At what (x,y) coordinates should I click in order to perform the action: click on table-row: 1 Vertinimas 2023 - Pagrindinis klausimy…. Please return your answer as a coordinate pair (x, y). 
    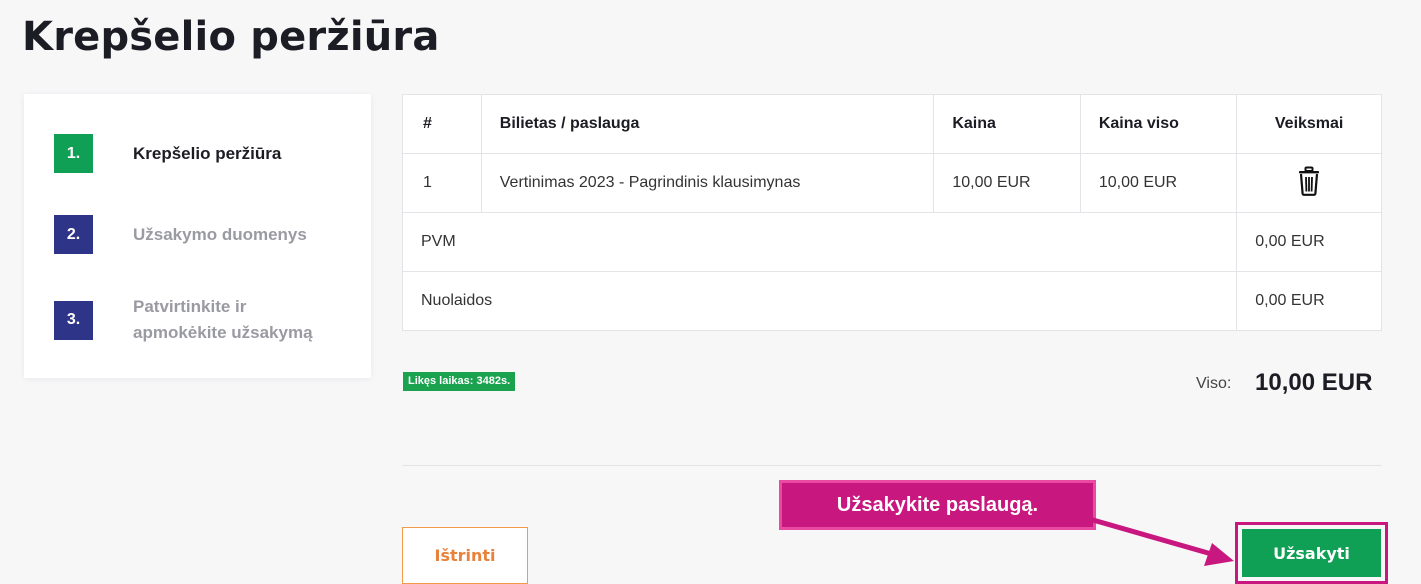
    Looking at the image, I should click on (892, 183).